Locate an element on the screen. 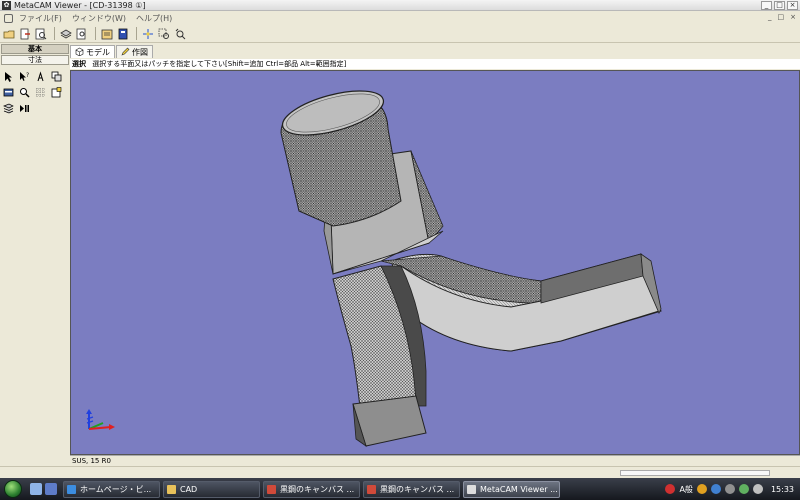 The height and width of the screenshot is (500, 800). round-inlet-duct is located at coordinates (340, 154).